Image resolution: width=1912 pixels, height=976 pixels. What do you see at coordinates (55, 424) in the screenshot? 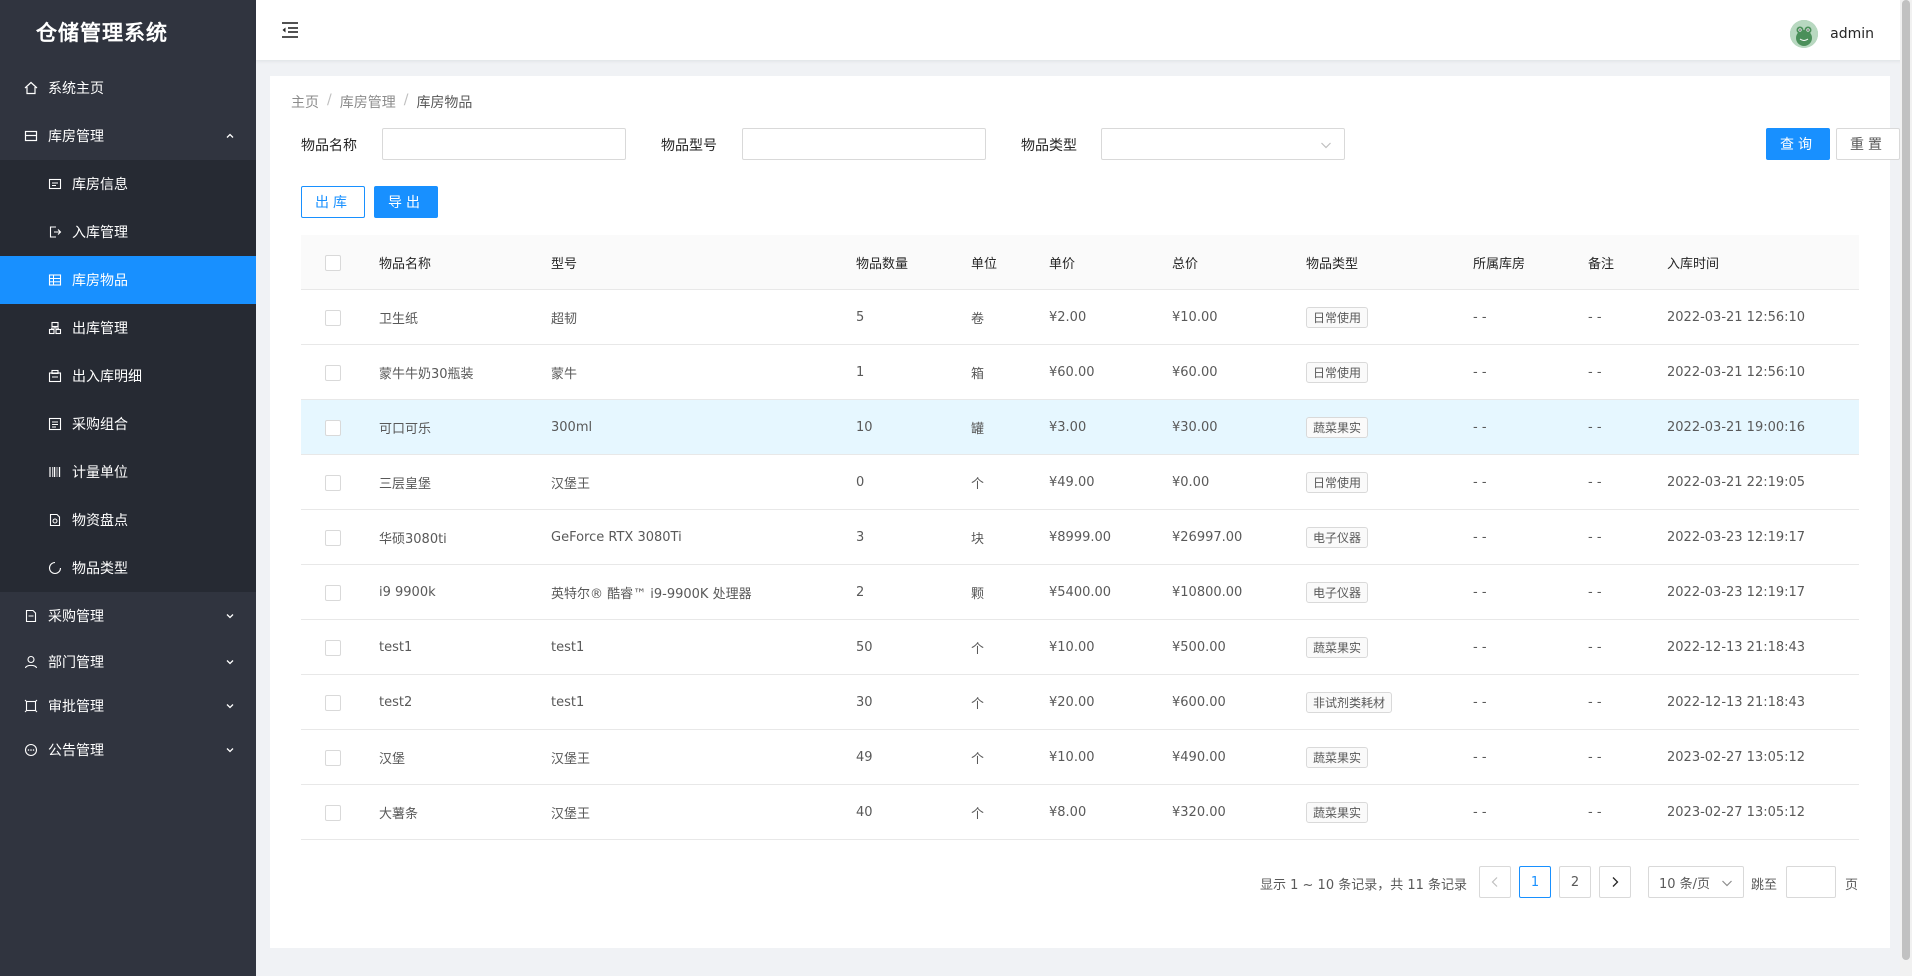
I see `combo-icon` at bounding box center [55, 424].